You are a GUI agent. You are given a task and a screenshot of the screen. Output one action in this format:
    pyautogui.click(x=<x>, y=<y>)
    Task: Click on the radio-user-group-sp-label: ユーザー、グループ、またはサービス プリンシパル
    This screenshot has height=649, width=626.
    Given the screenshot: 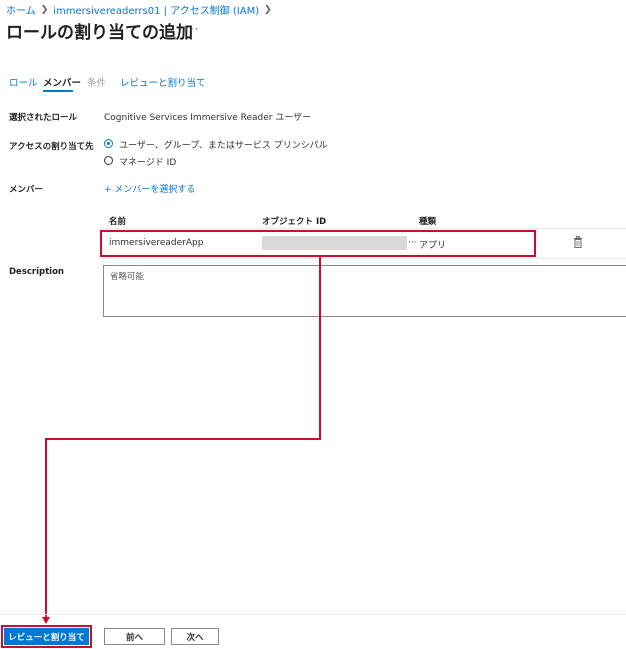 What is the action you would take?
    pyautogui.click(x=223, y=146)
    